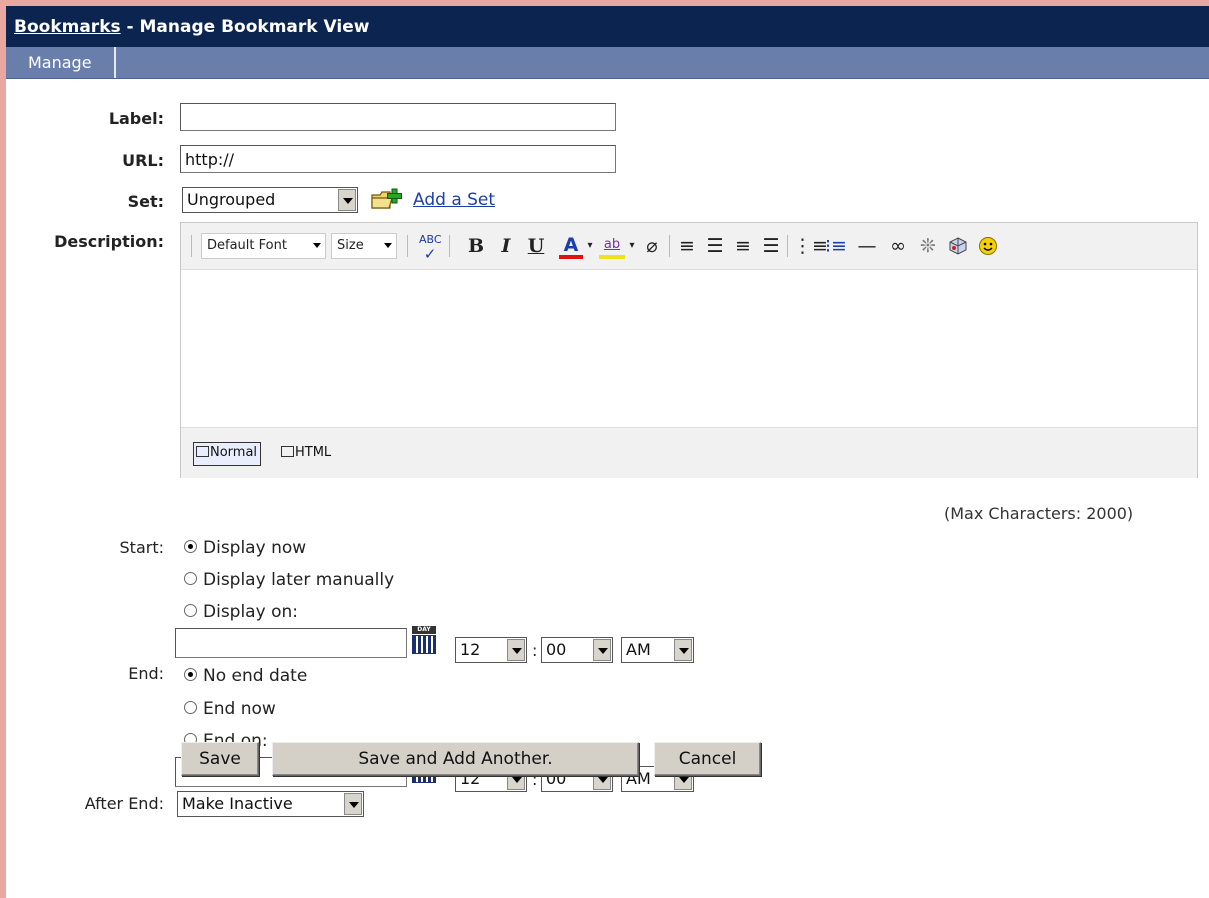  I want to click on ordered-list-icon: ⋮≡, so click(810, 246).